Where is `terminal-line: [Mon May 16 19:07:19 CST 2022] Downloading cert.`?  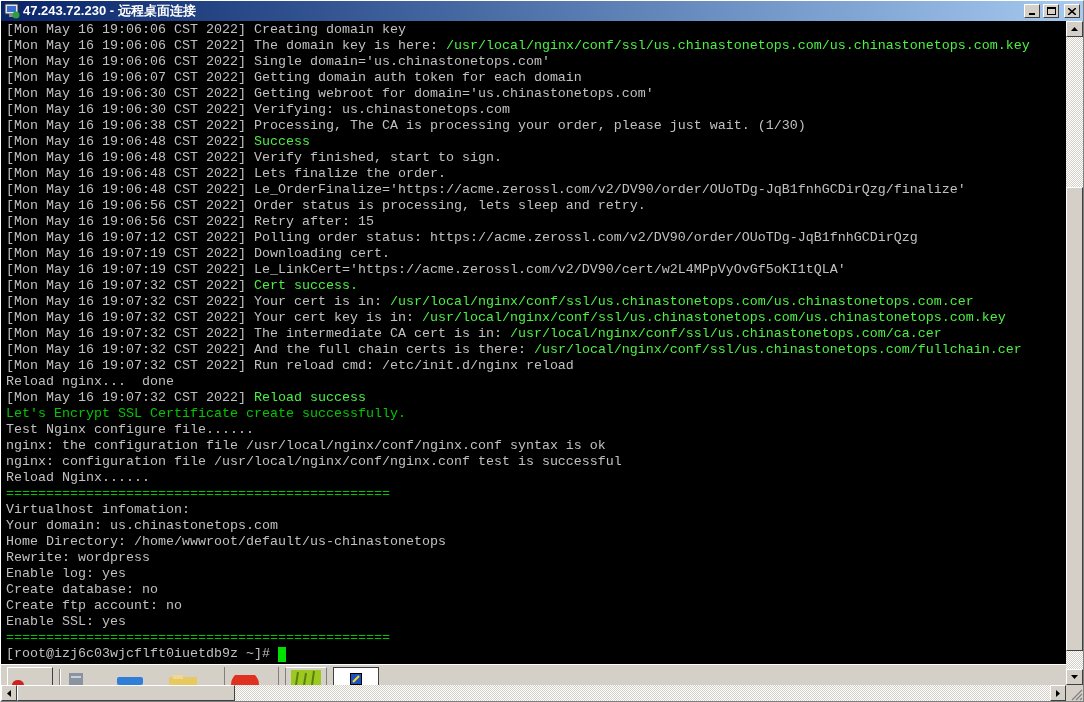 terminal-line: [Mon May 16 19:07:19 CST 2022] Downloading cert. is located at coordinates (198, 254).